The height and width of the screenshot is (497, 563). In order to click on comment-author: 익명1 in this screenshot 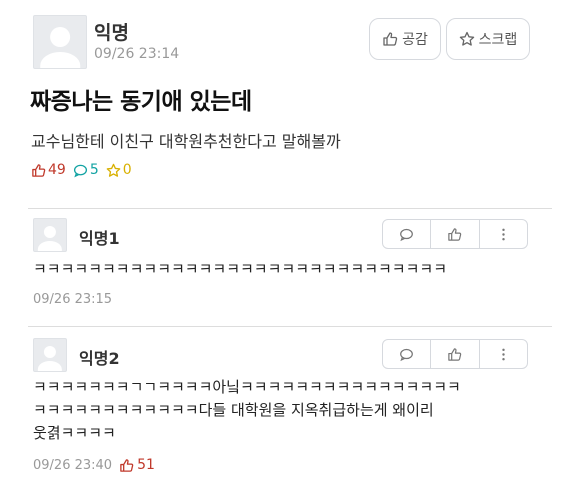, I will do `click(99, 238)`.